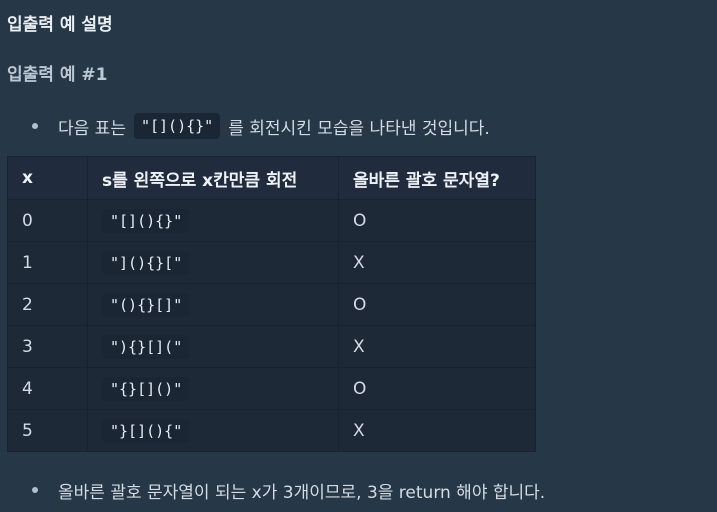  I want to click on table-header-row: x s를 왼쪽으로 x칸만큼 회전 올바른 괄호 문자열?, so click(271, 178).